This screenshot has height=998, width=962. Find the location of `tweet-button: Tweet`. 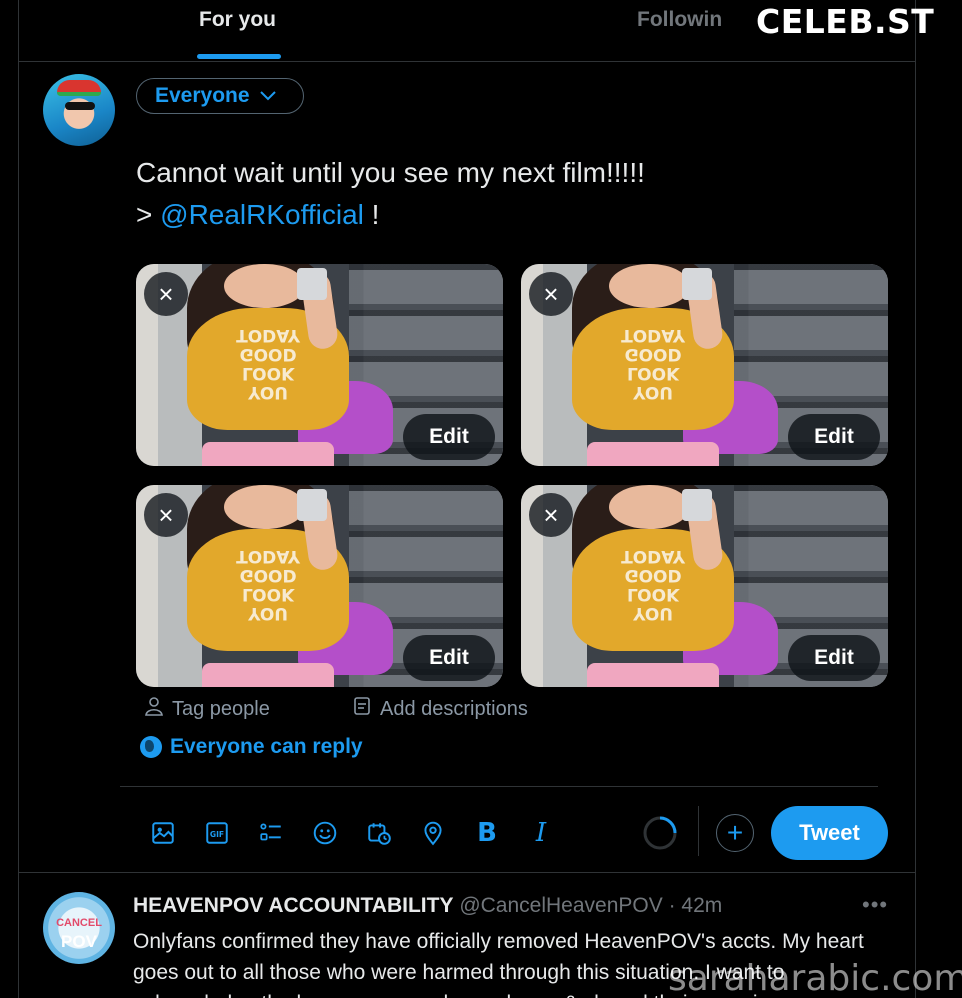

tweet-button: Tweet is located at coordinates (829, 833).